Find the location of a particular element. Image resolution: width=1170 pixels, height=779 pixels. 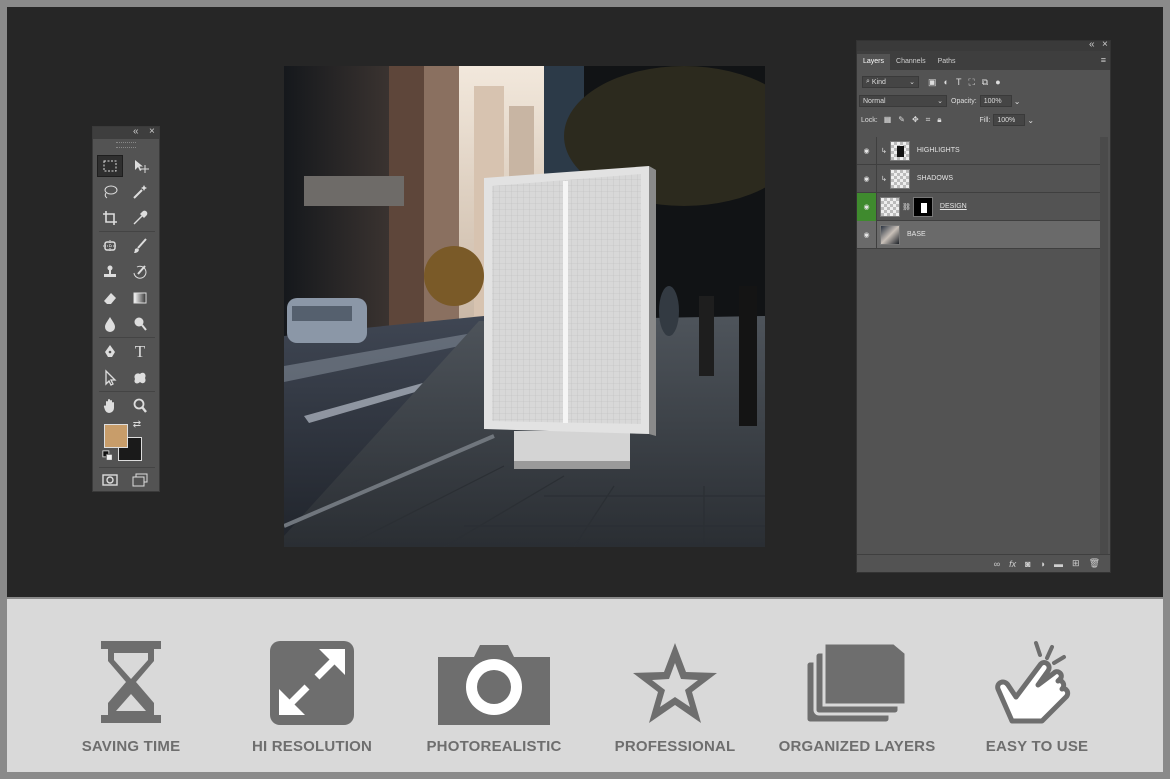

layer-row-base: ◉ BASE is located at coordinates (978, 234).